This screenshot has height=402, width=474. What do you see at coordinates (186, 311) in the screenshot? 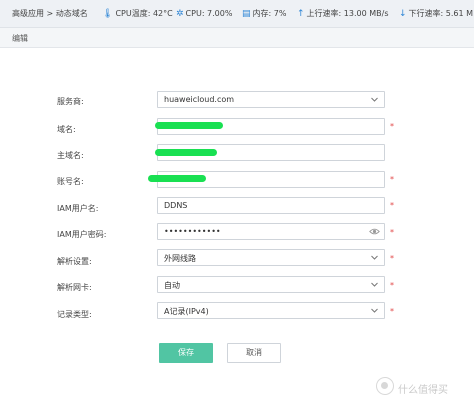
I see `record-type-value: A记录(IPv4)` at bounding box center [186, 311].